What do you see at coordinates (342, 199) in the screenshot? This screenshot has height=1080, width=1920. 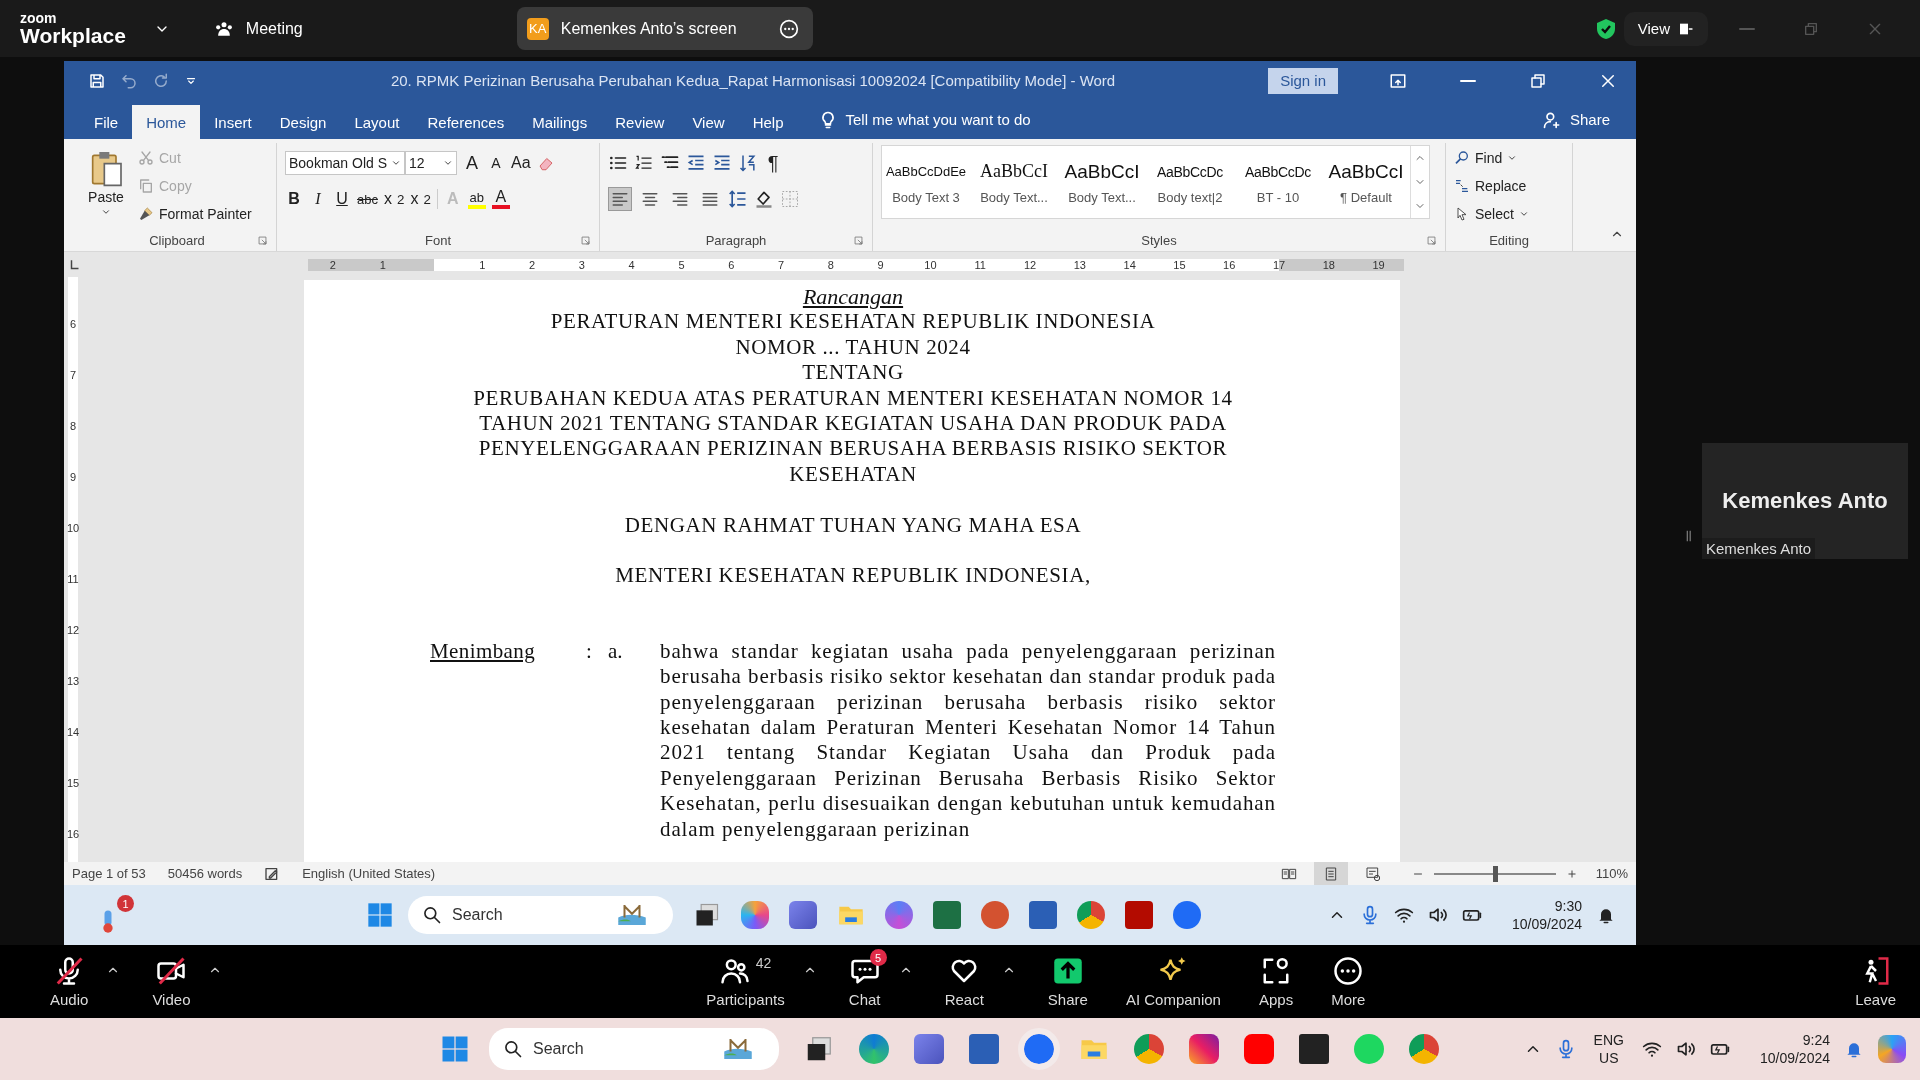 I see `format-button: U` at bounding box center [342, 199].